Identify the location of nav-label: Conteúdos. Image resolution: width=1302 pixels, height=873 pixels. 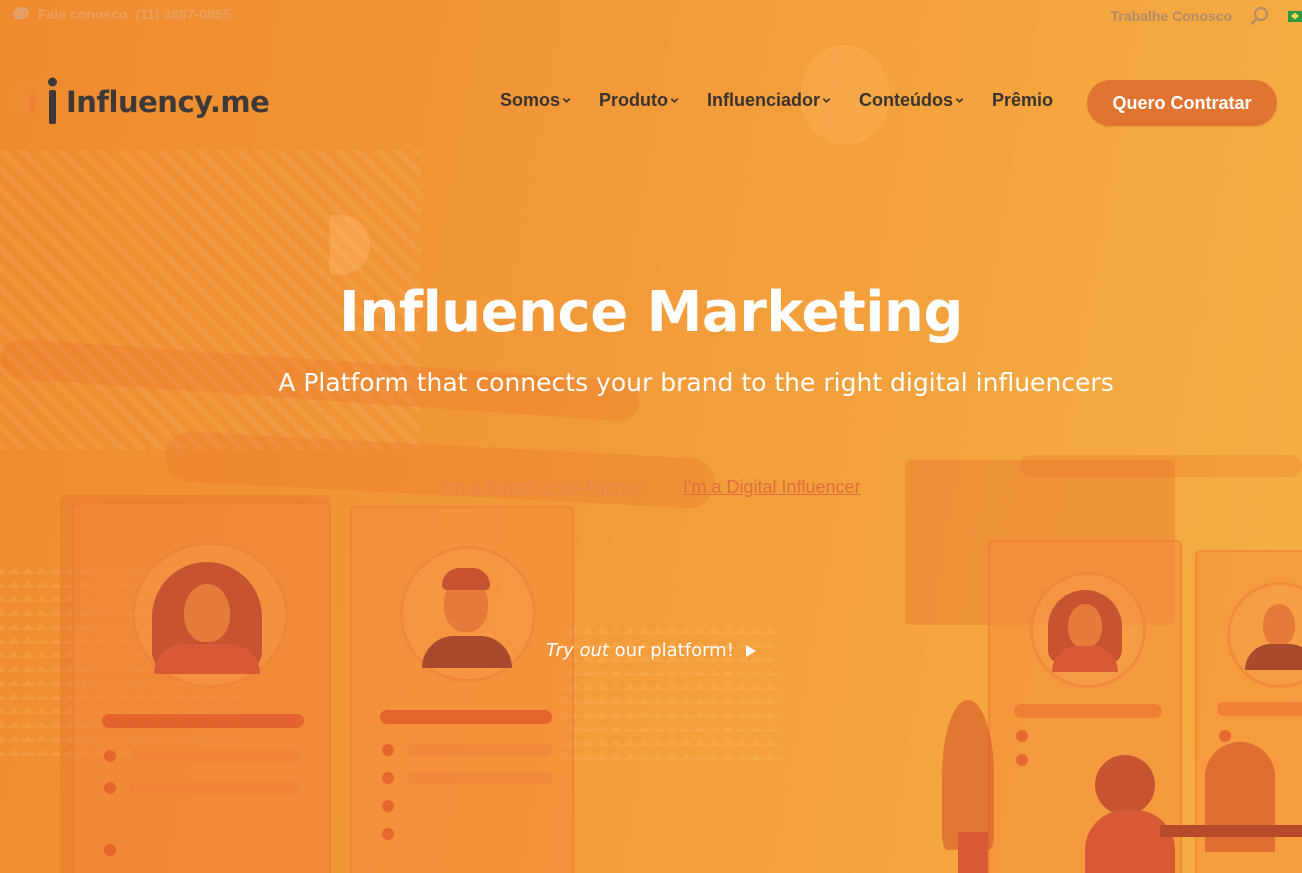
(906, 100).